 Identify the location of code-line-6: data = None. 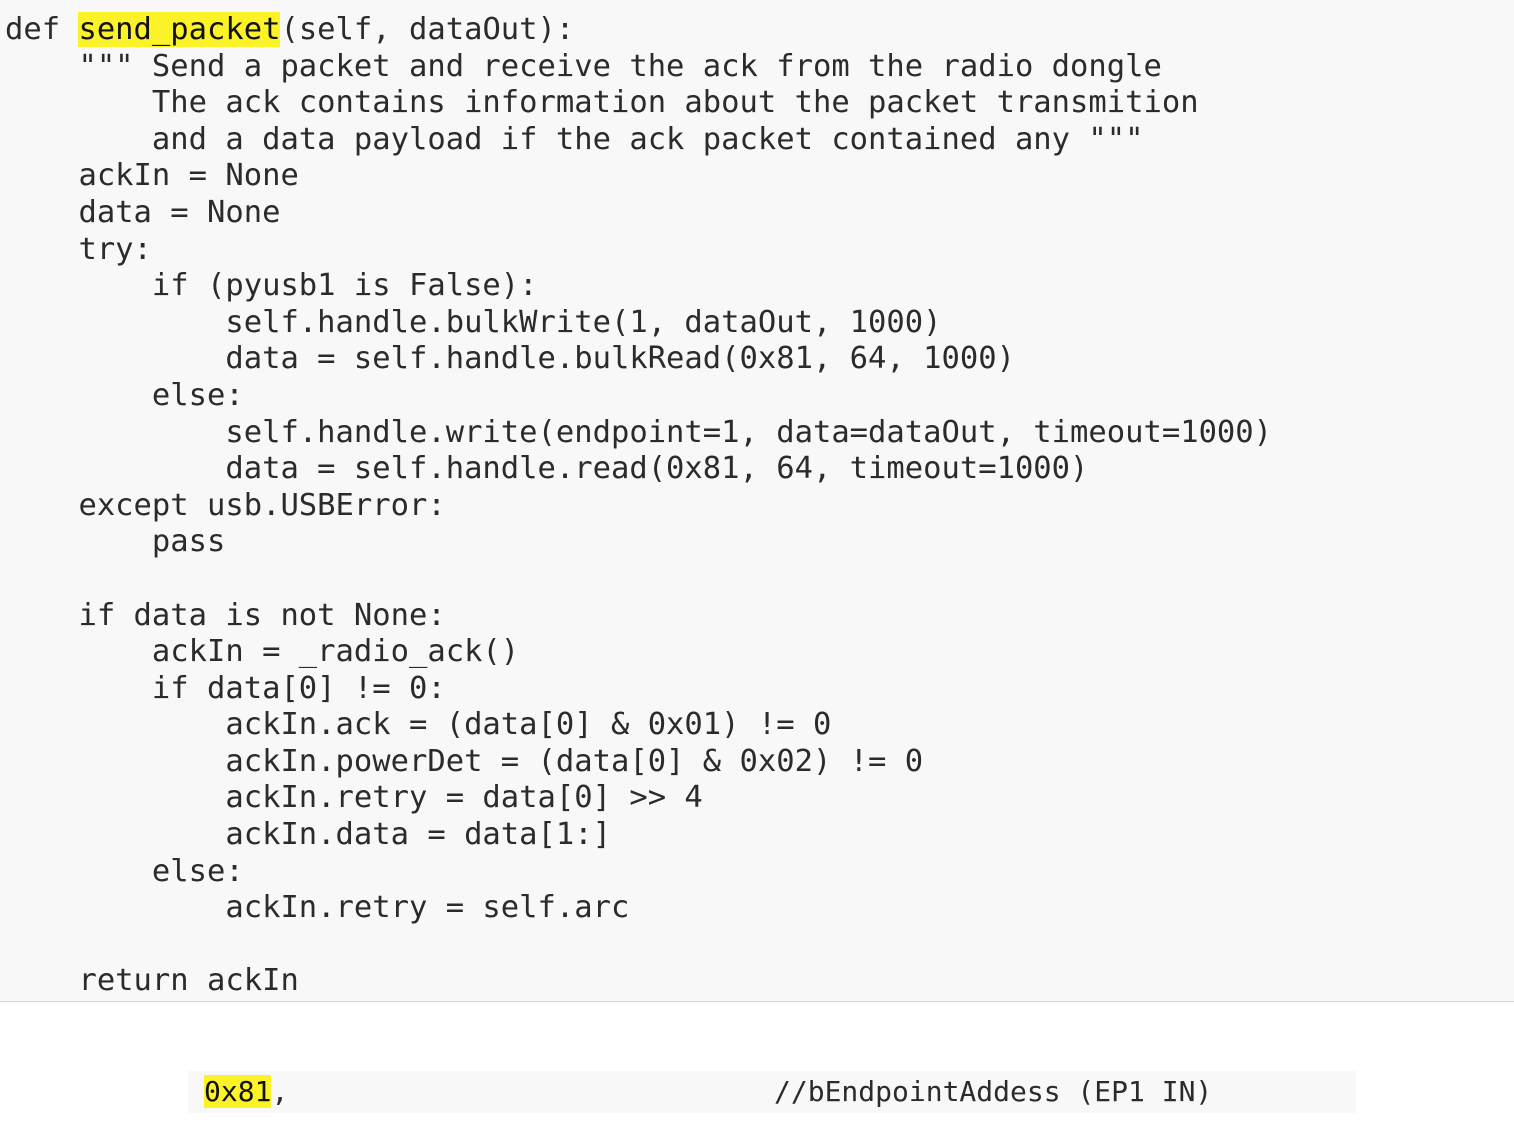
(143, 212).